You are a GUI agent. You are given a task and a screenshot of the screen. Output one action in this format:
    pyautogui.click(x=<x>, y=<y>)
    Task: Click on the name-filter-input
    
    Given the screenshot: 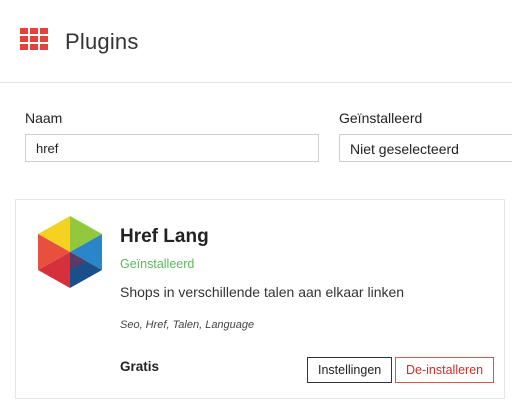 What is the action you would take?
    pyautogui.click(x=172, y=148)
    